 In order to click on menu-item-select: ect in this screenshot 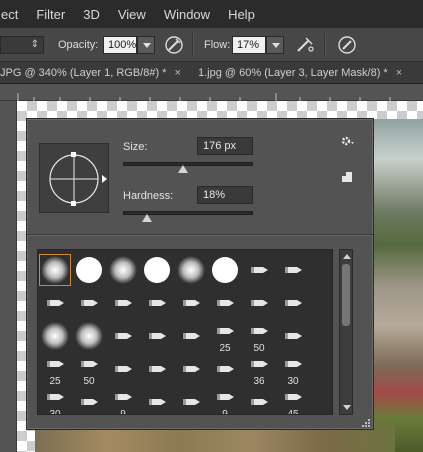, I will do `click(13, 14)`.